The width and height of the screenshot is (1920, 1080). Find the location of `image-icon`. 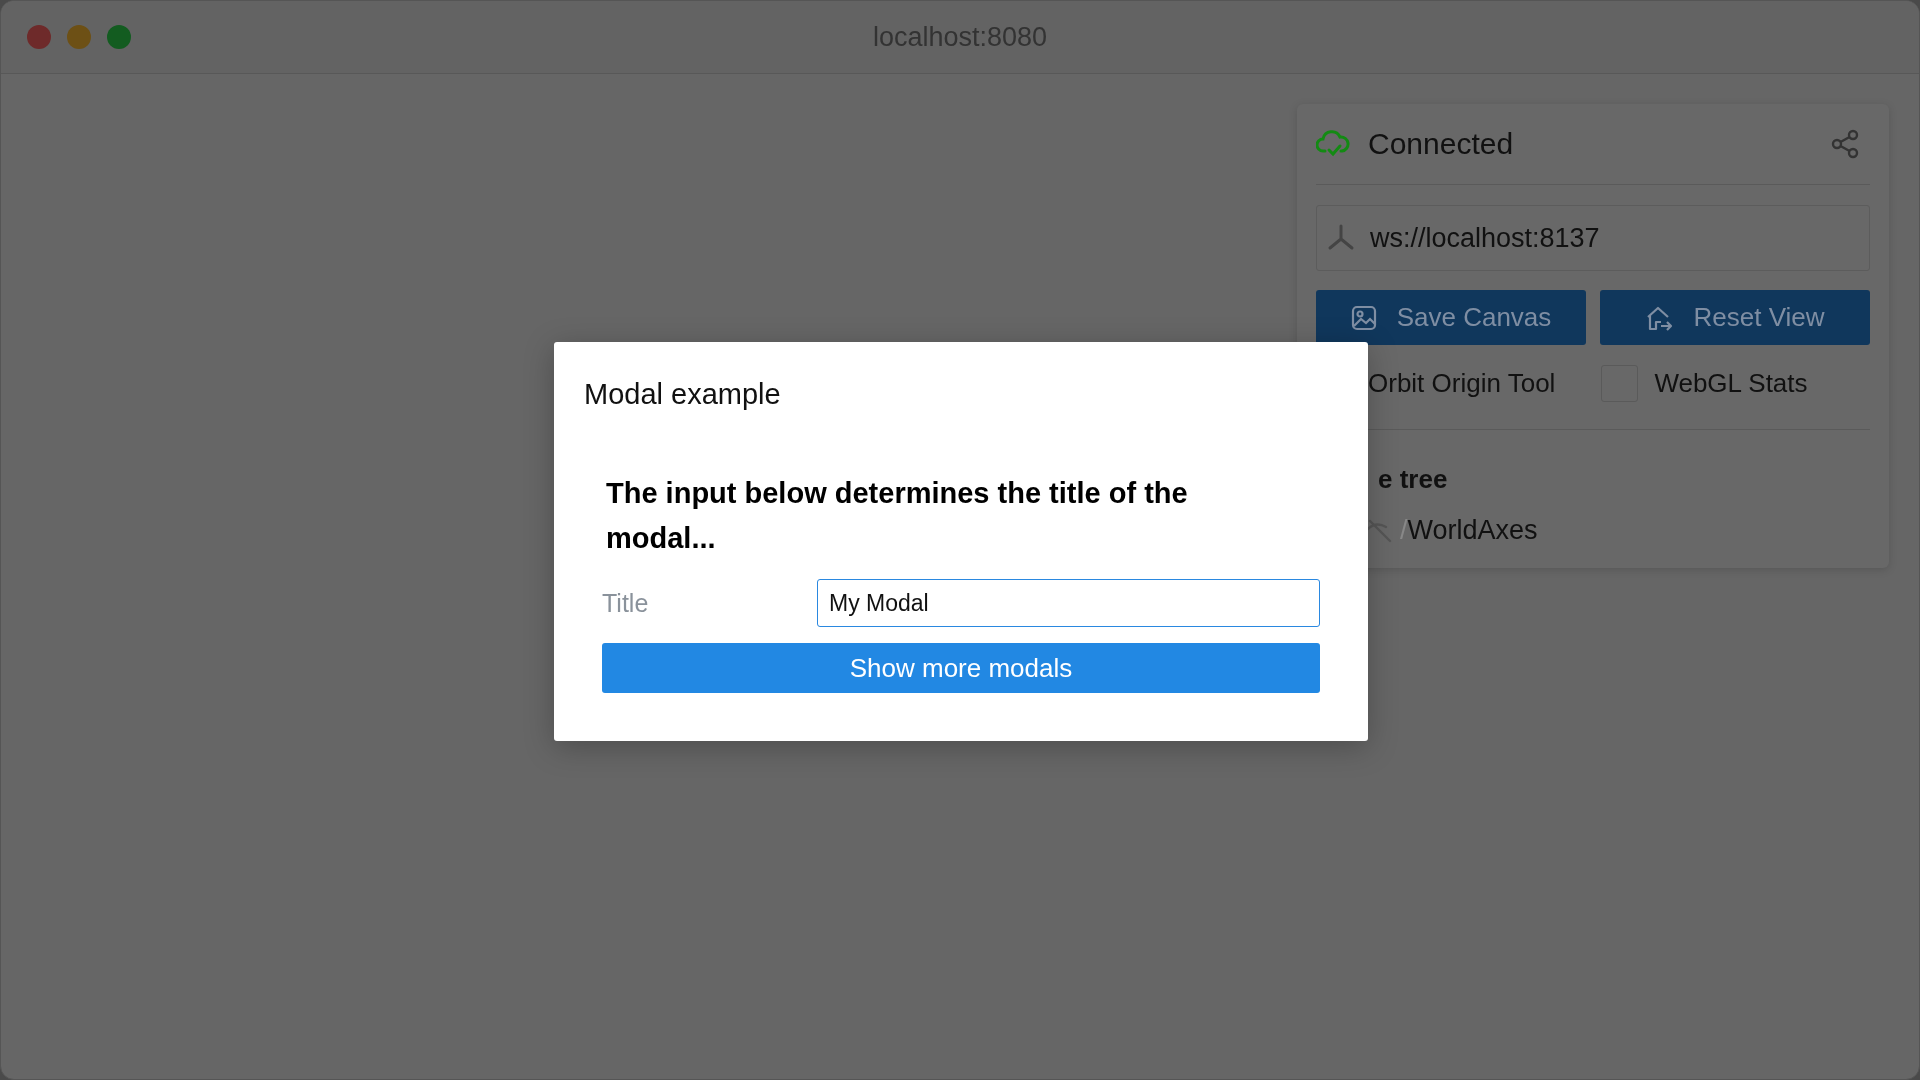

image-icon is located at coordinates (1363, 317).